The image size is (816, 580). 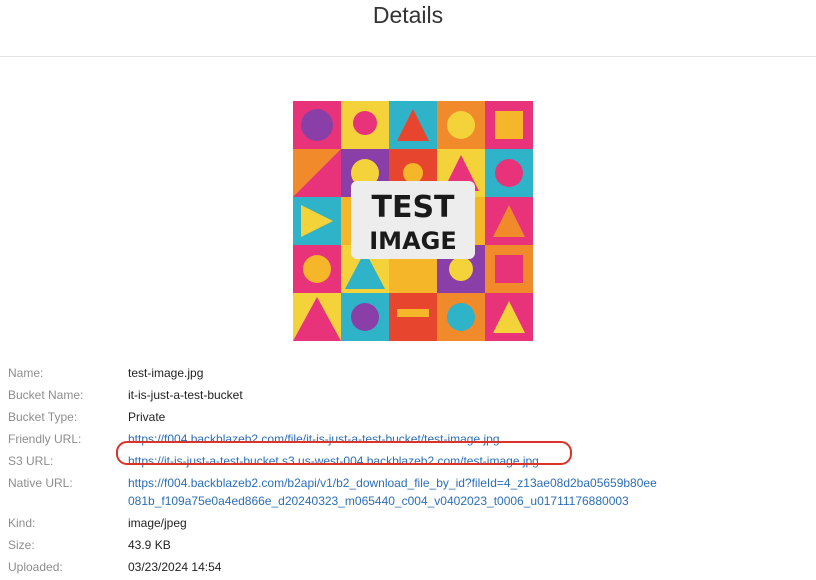 I want to click on test-image-artwork: TEST IMAGE, so click(x=413, y=221).